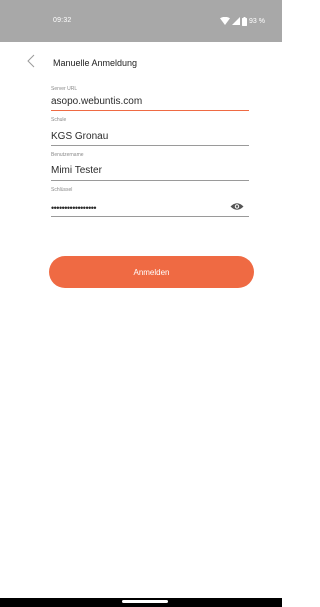 This screenshot has width=320, height=607. What do you see at coordinates (67, 155) in the screenshot?
I see `username-label: Benutzername` at bounding box center [67, 155].